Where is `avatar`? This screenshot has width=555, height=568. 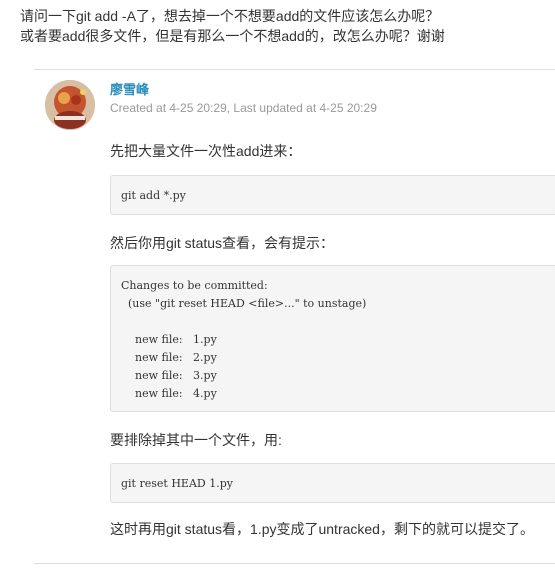 avatar is located at coordinates (70, 105).